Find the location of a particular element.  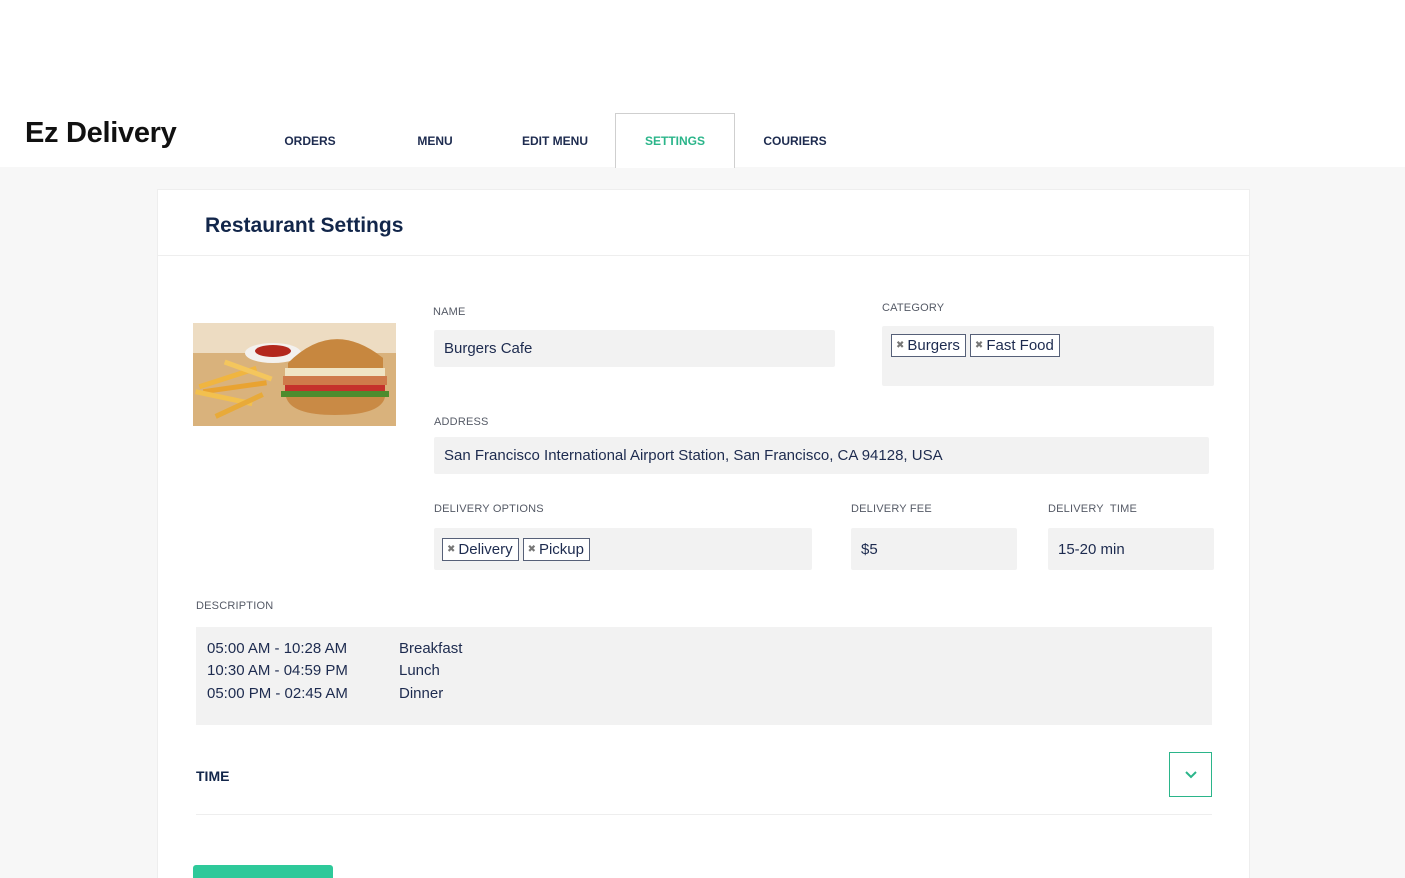

delivery-options-field: ✖ Delivery ✖ Pickup is located at coordinates (623, 549).